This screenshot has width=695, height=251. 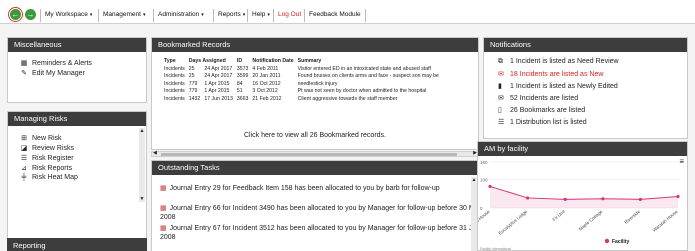 I want to click on column-header: Type, so click(x=170, y=61).